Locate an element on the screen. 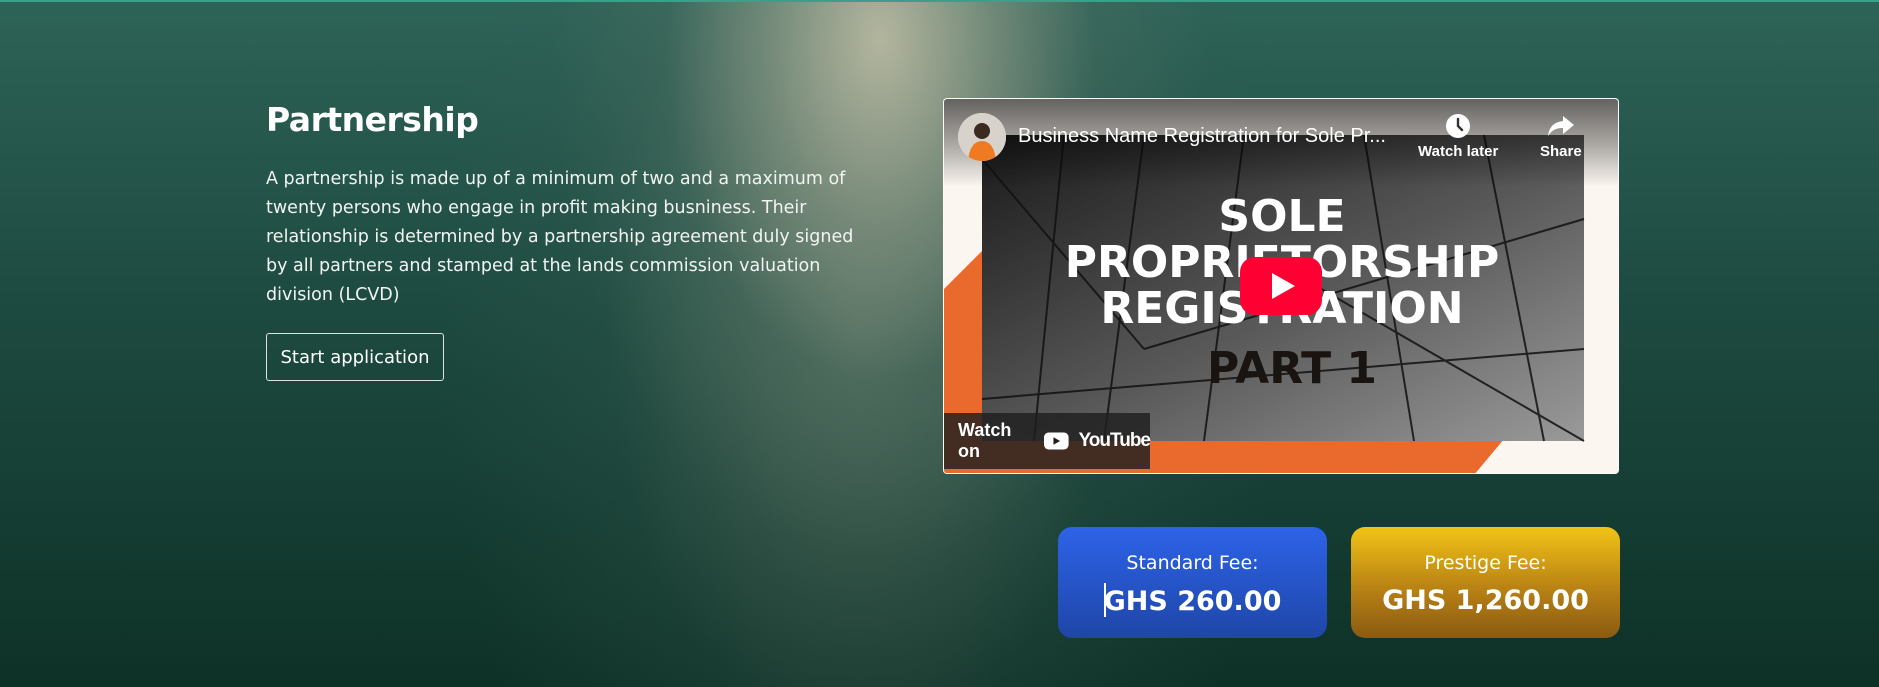  standard-fee-amount: GHS 260.00 is located at coordinates (1192, 601).